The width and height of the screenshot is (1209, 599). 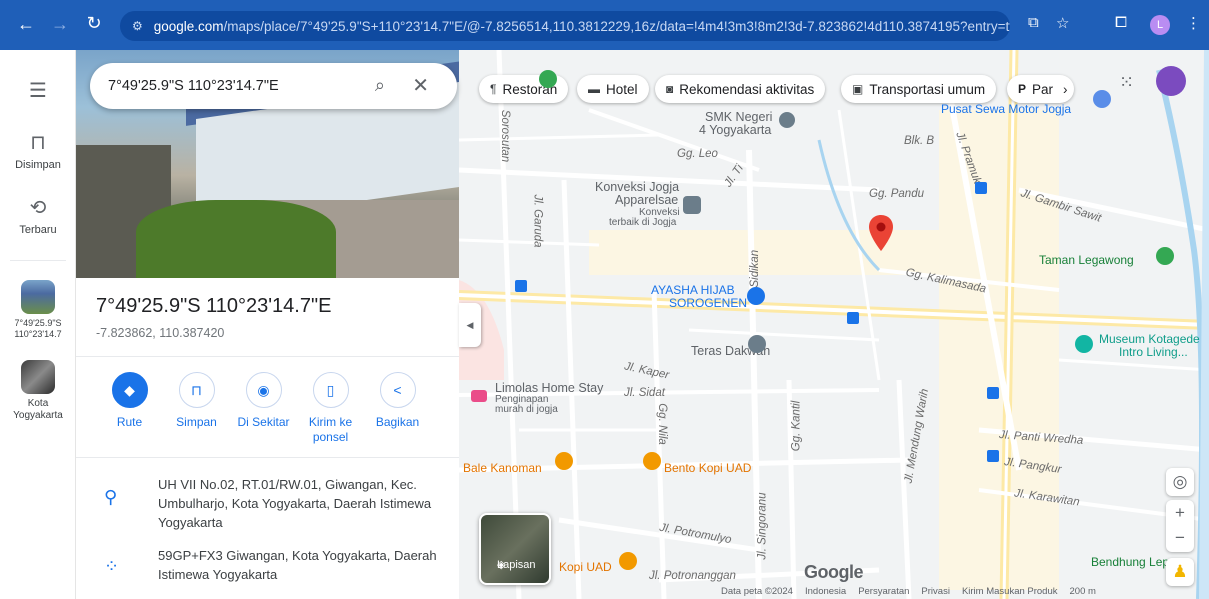 I want to click on nearby-button: ◉ Di Sekitar, so click(x=263, y=408).